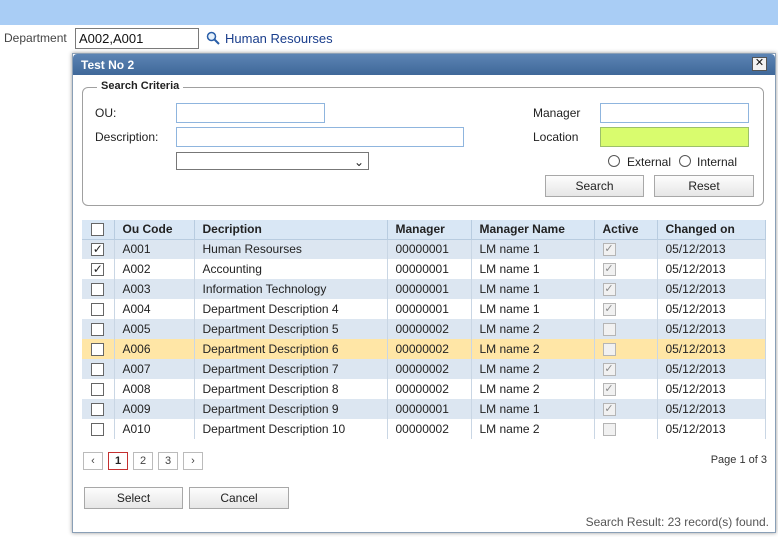 The image size is (778, 537). I want to click on search-button: Search, so click(594, 186).